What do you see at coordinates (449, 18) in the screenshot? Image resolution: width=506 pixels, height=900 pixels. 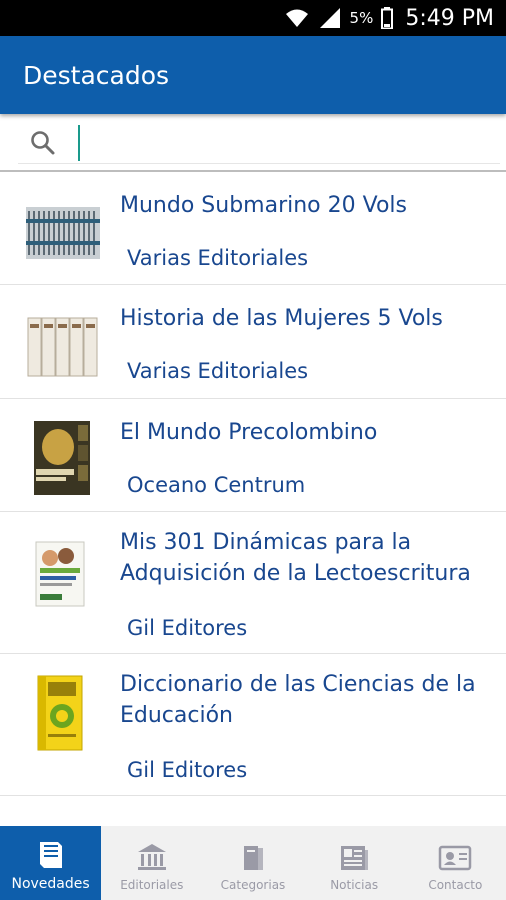 I see `clock: 5:49 PM` at bounding box center [449, 18].